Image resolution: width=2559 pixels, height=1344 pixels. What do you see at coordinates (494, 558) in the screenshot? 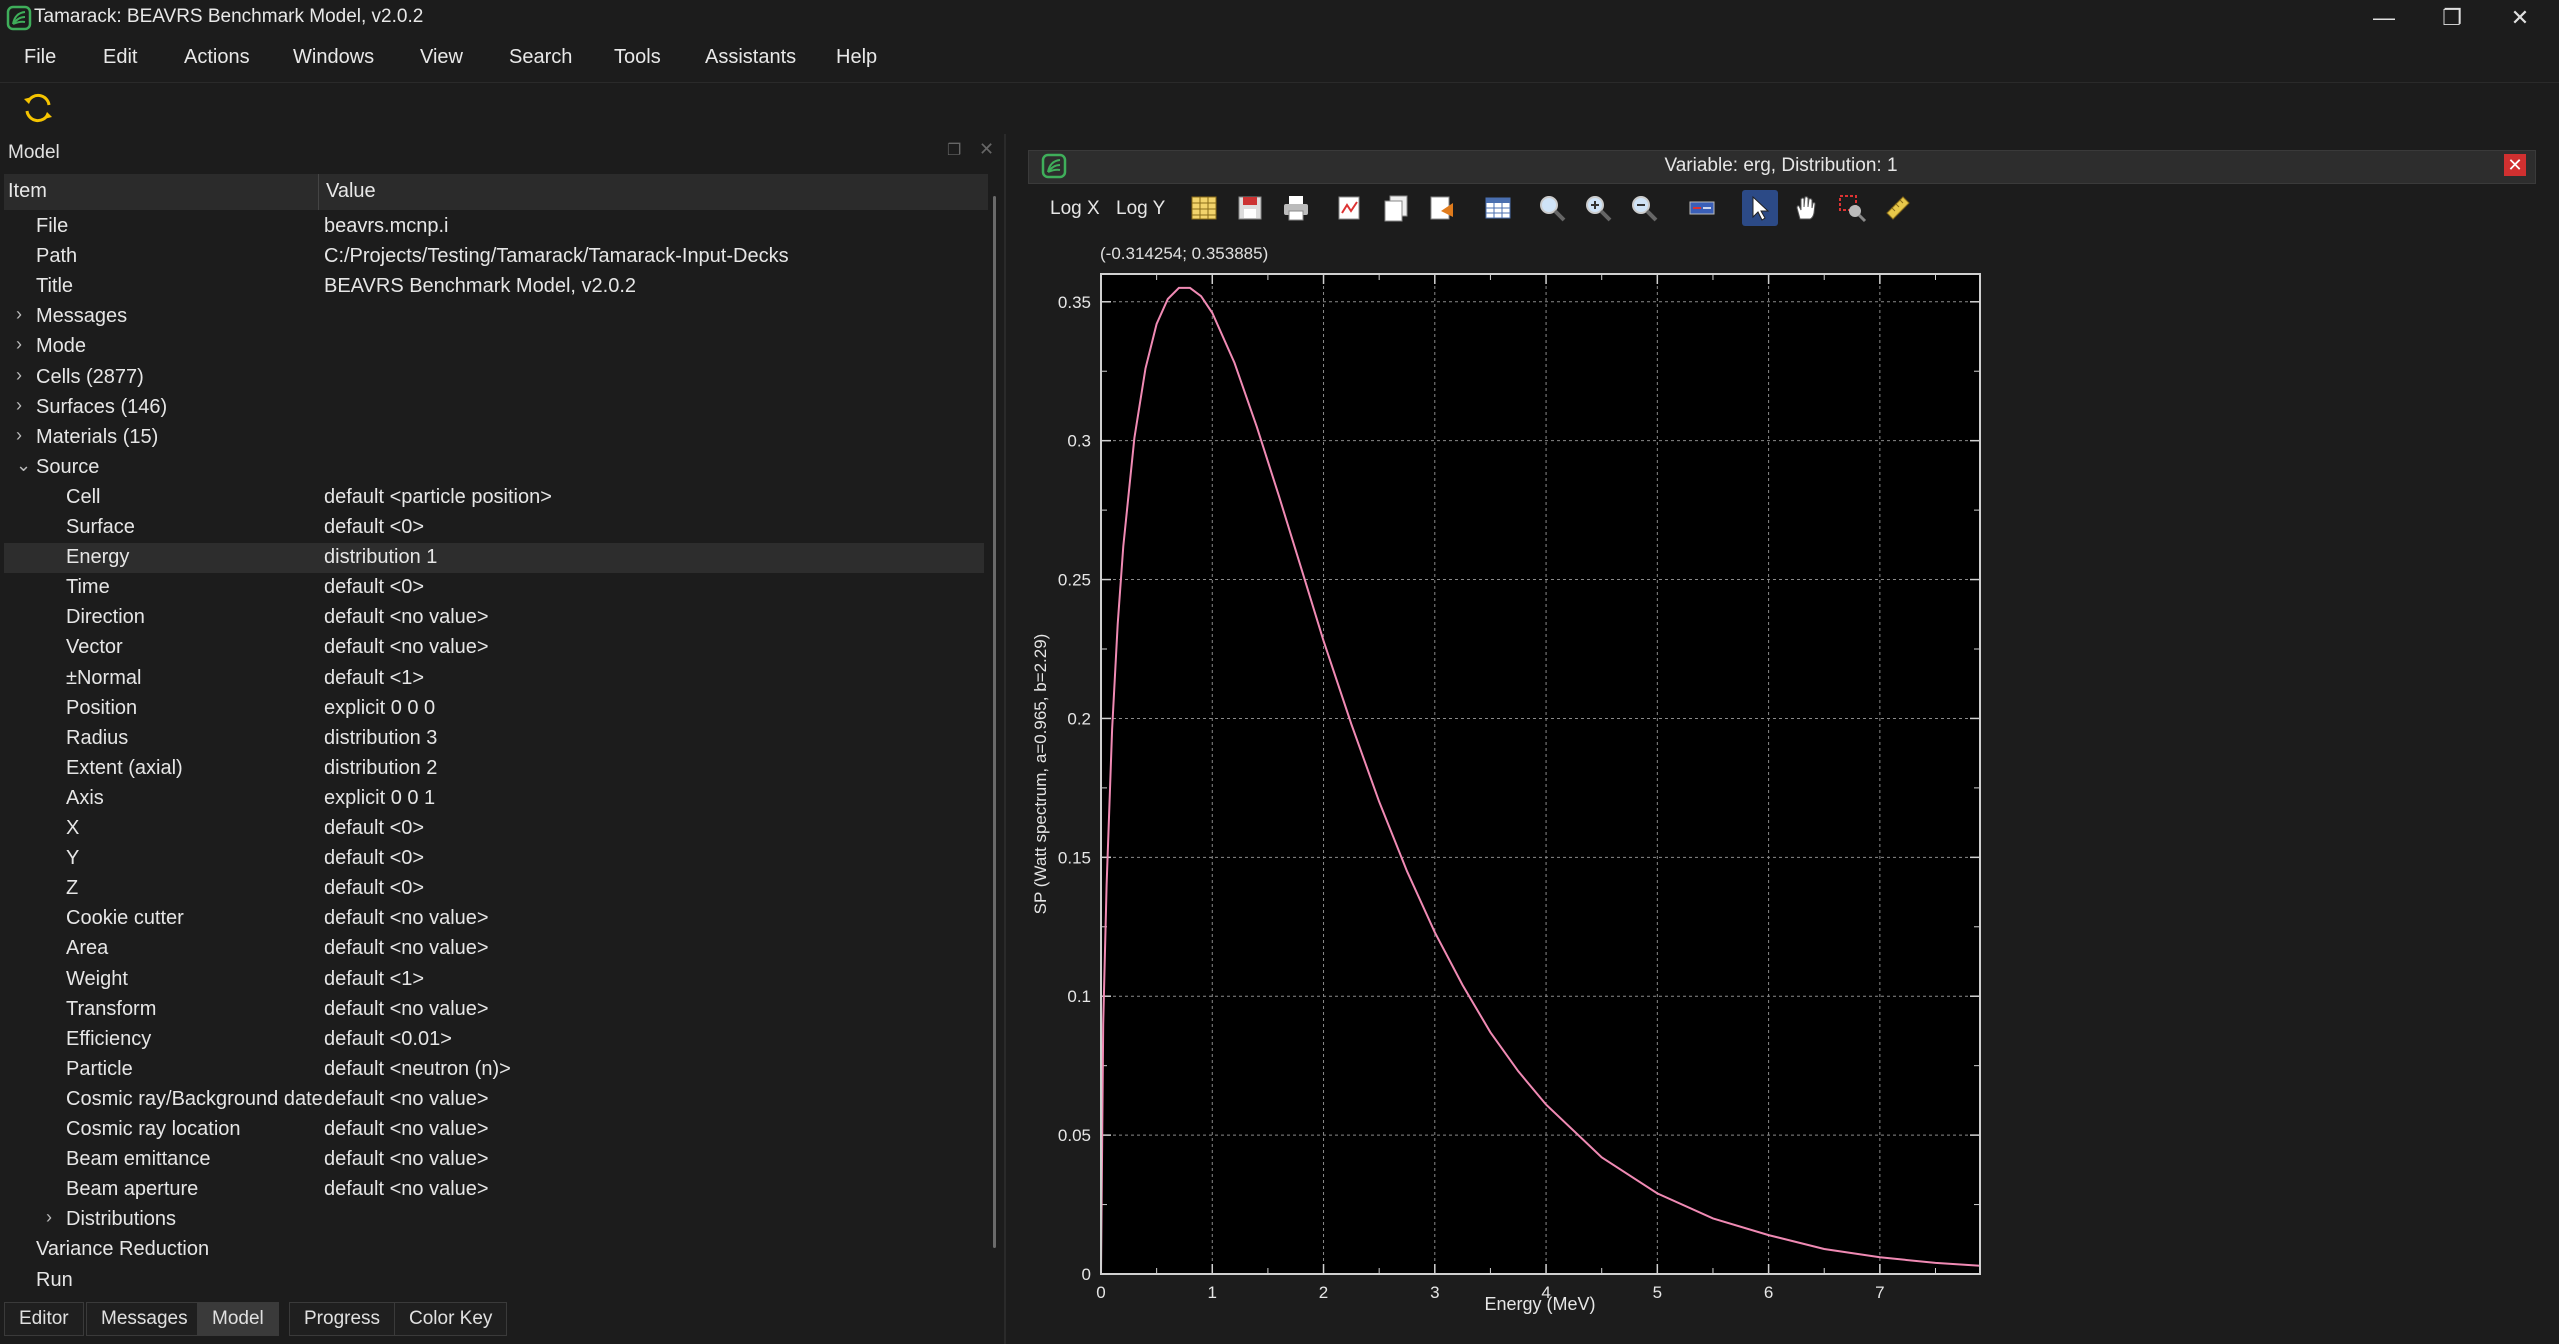
I see `tree-row: Energy distribution 1` at bounding box center [494, 558].